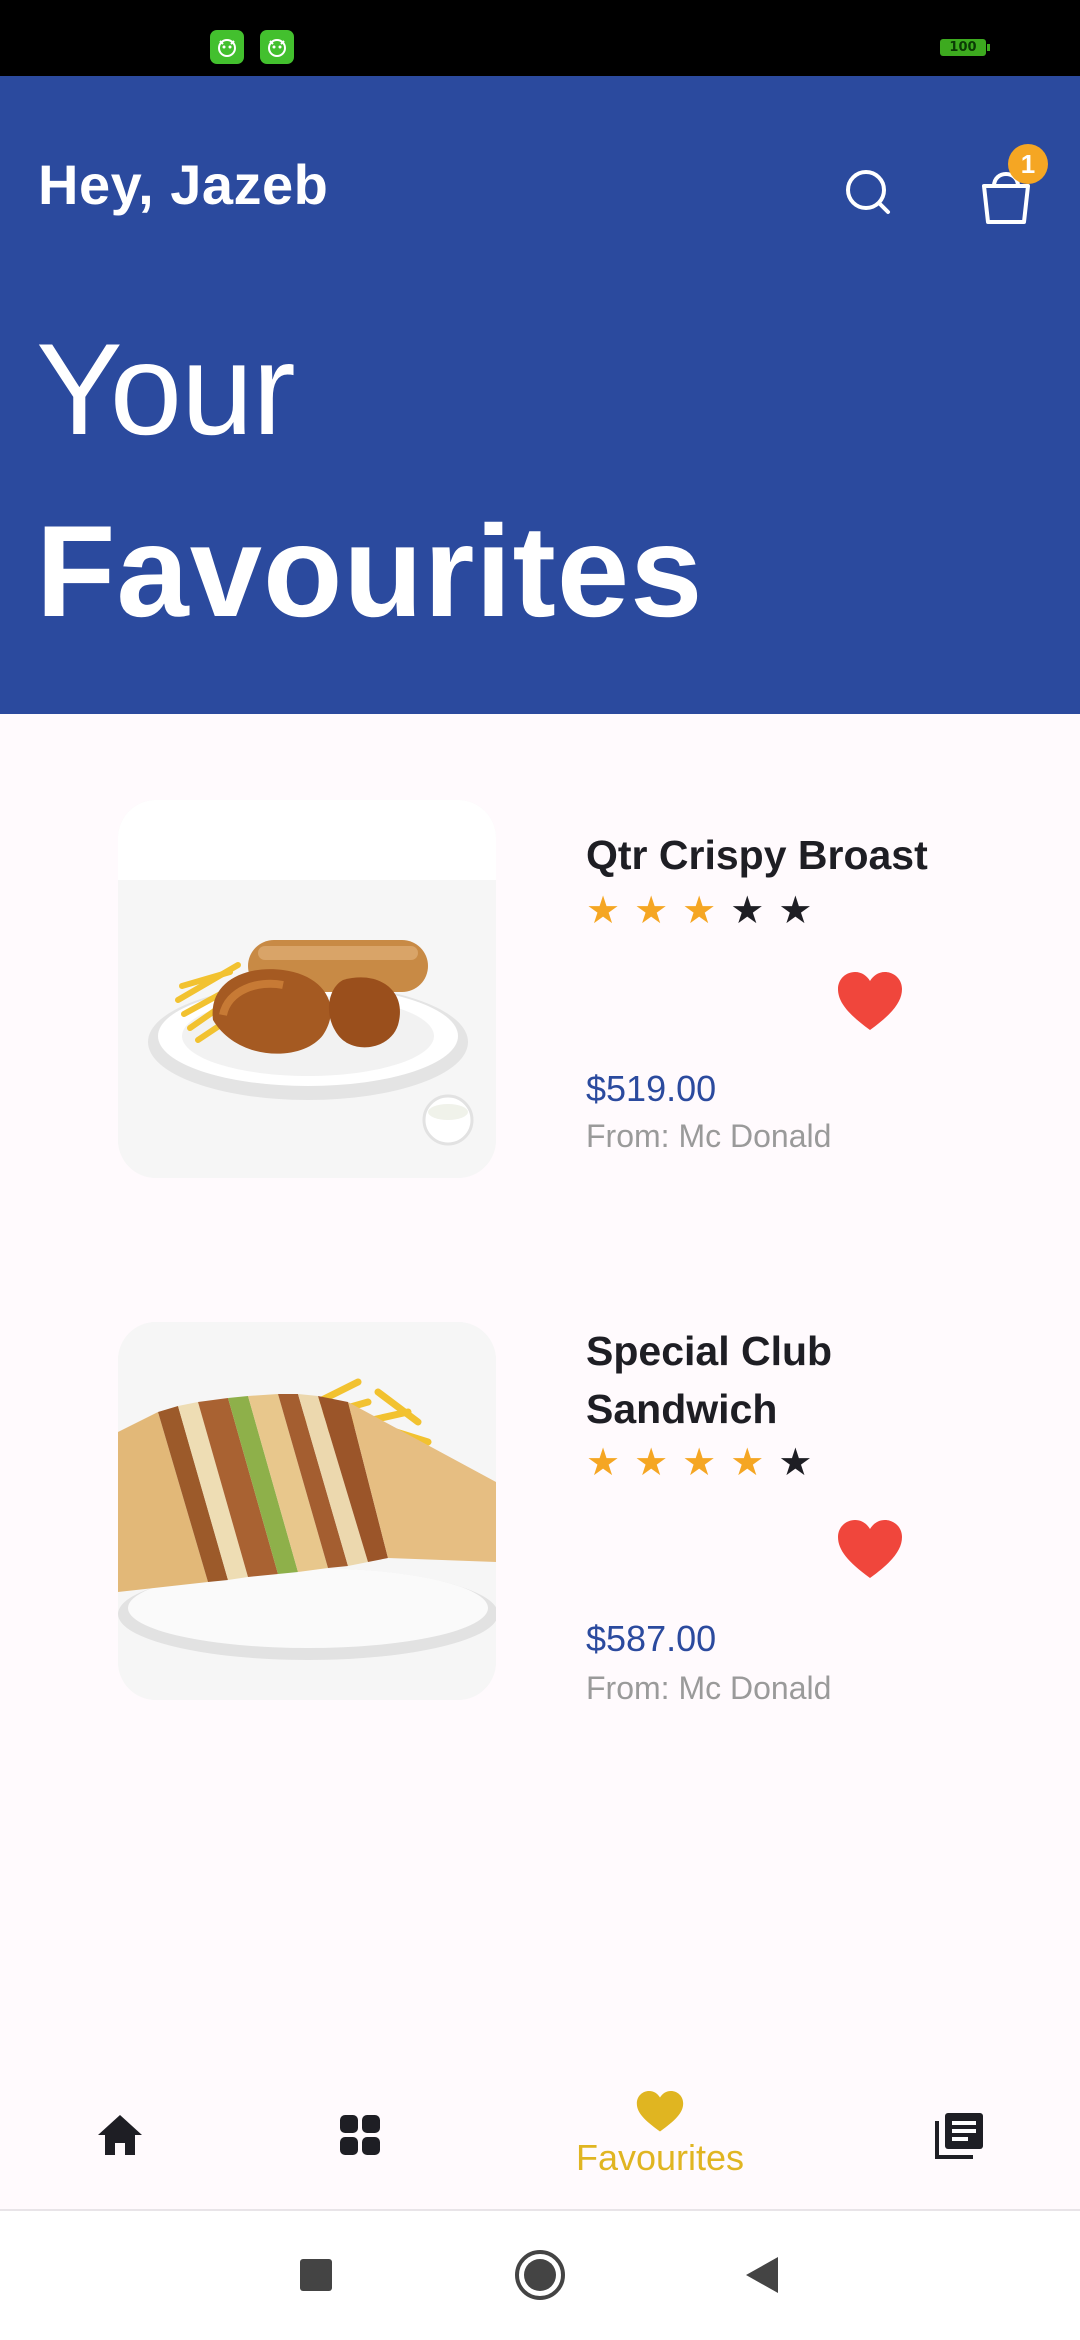 This screenshot has width=1080, height=2340. I want to click on nav-favourites: Favourites, so click(660, 2135).